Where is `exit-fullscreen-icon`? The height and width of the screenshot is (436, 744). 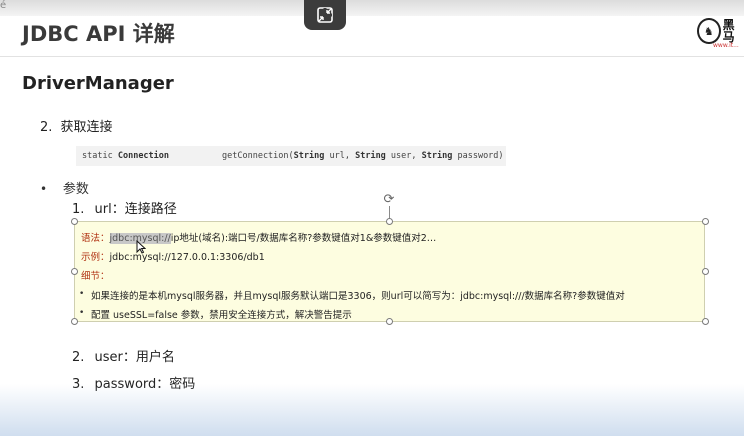 exit-fullscreen-icon is located at coordinates (325, 15).